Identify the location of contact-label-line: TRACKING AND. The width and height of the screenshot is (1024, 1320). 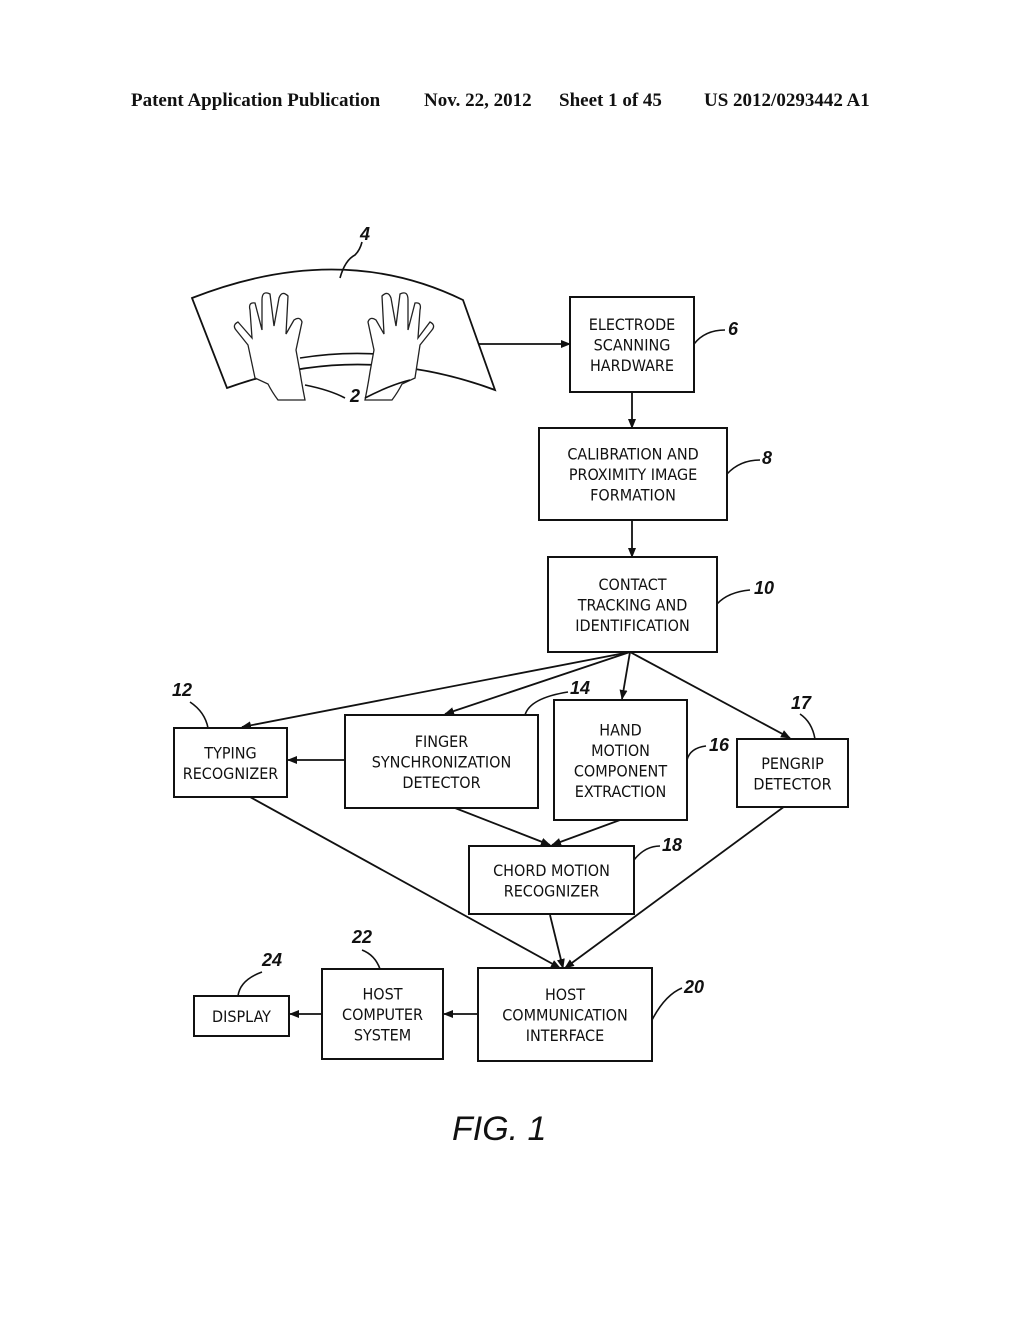
(632, 605).